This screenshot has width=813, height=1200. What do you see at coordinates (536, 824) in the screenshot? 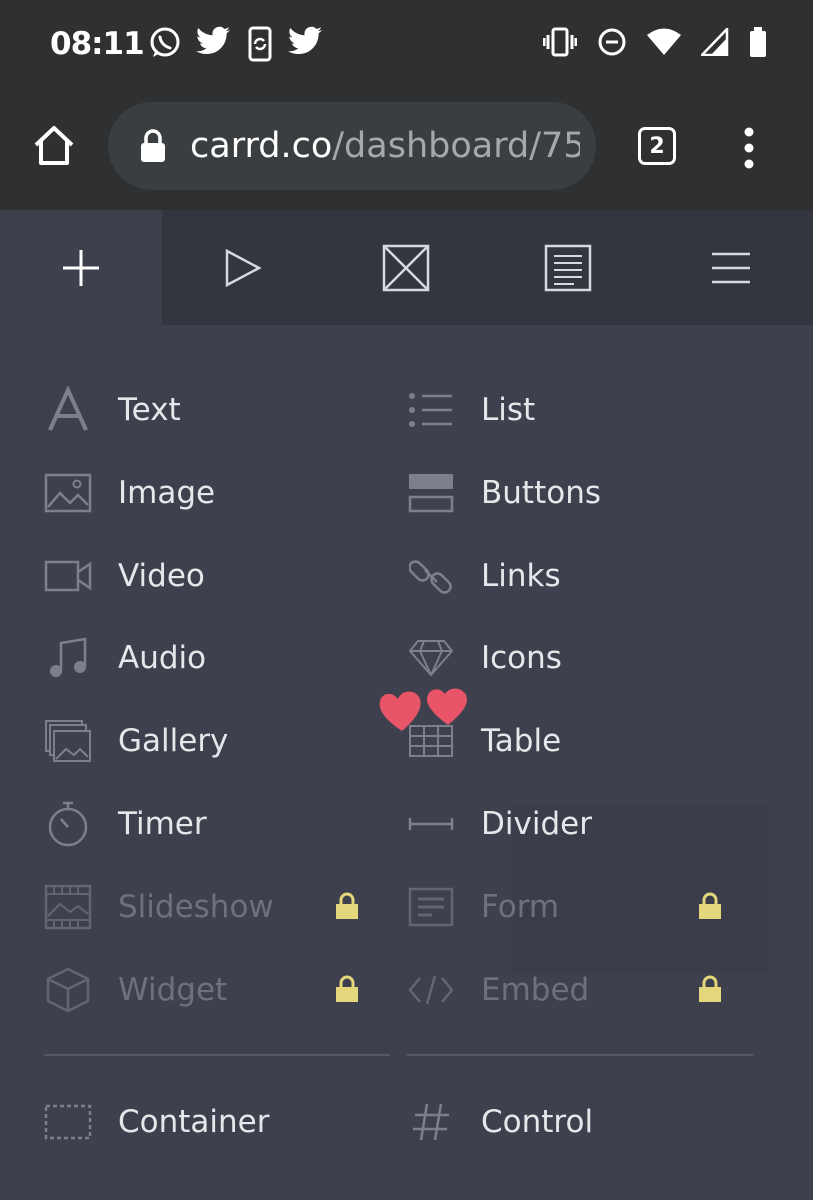
I see `element-label: Divider` at bounding box center [536, 824].